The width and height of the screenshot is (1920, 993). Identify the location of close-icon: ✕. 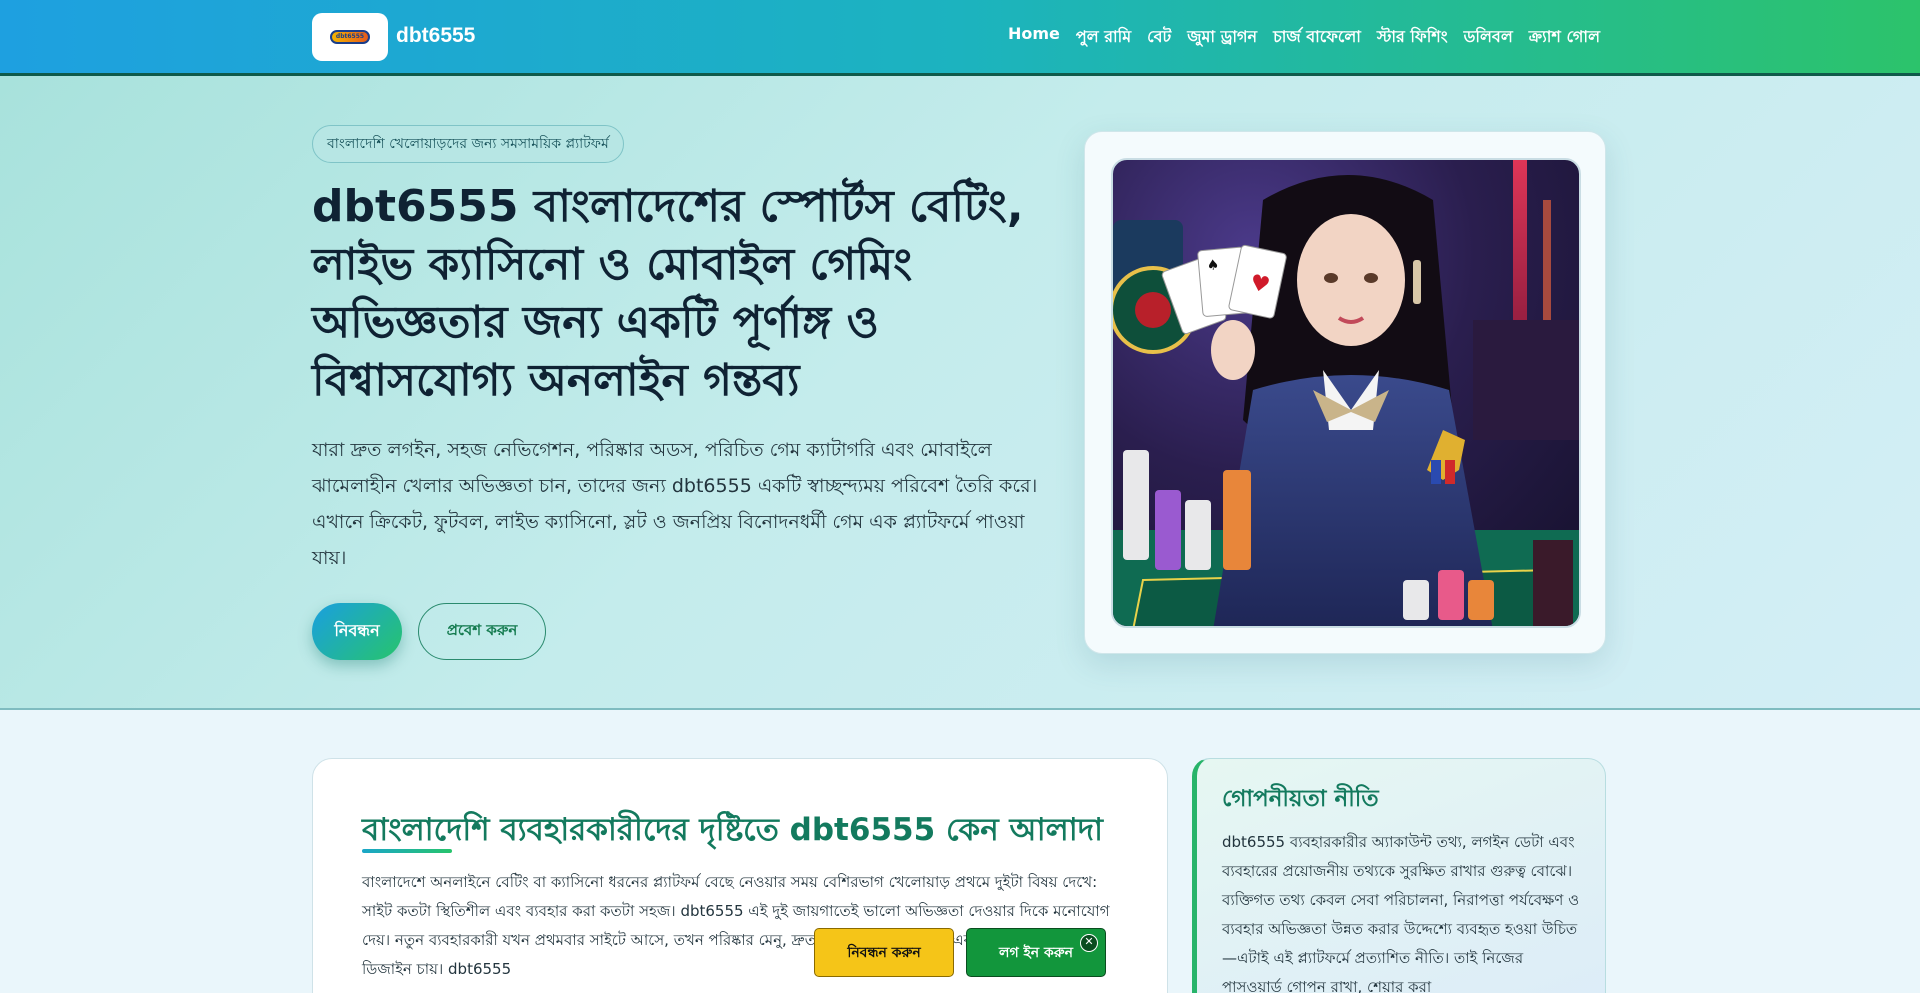
(1089, 943).